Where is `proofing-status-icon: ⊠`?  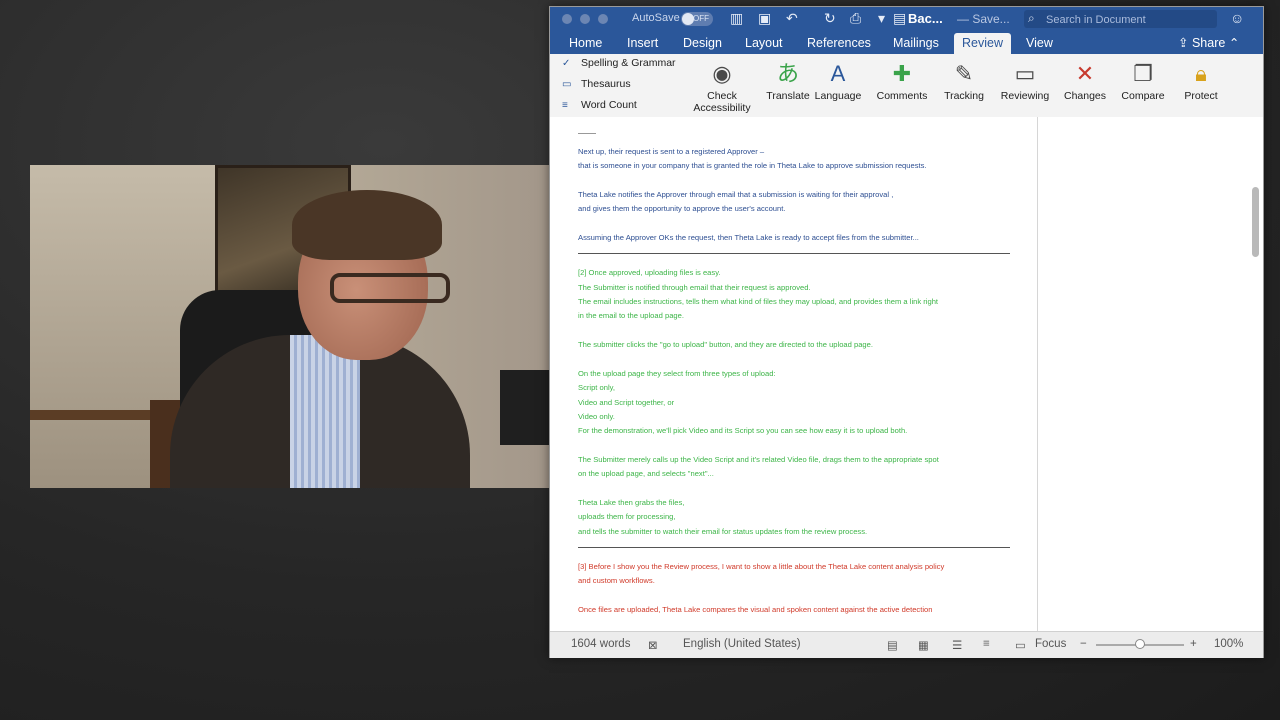
proofing-status-icon: ⊠ is located at coordinates (653, 645).